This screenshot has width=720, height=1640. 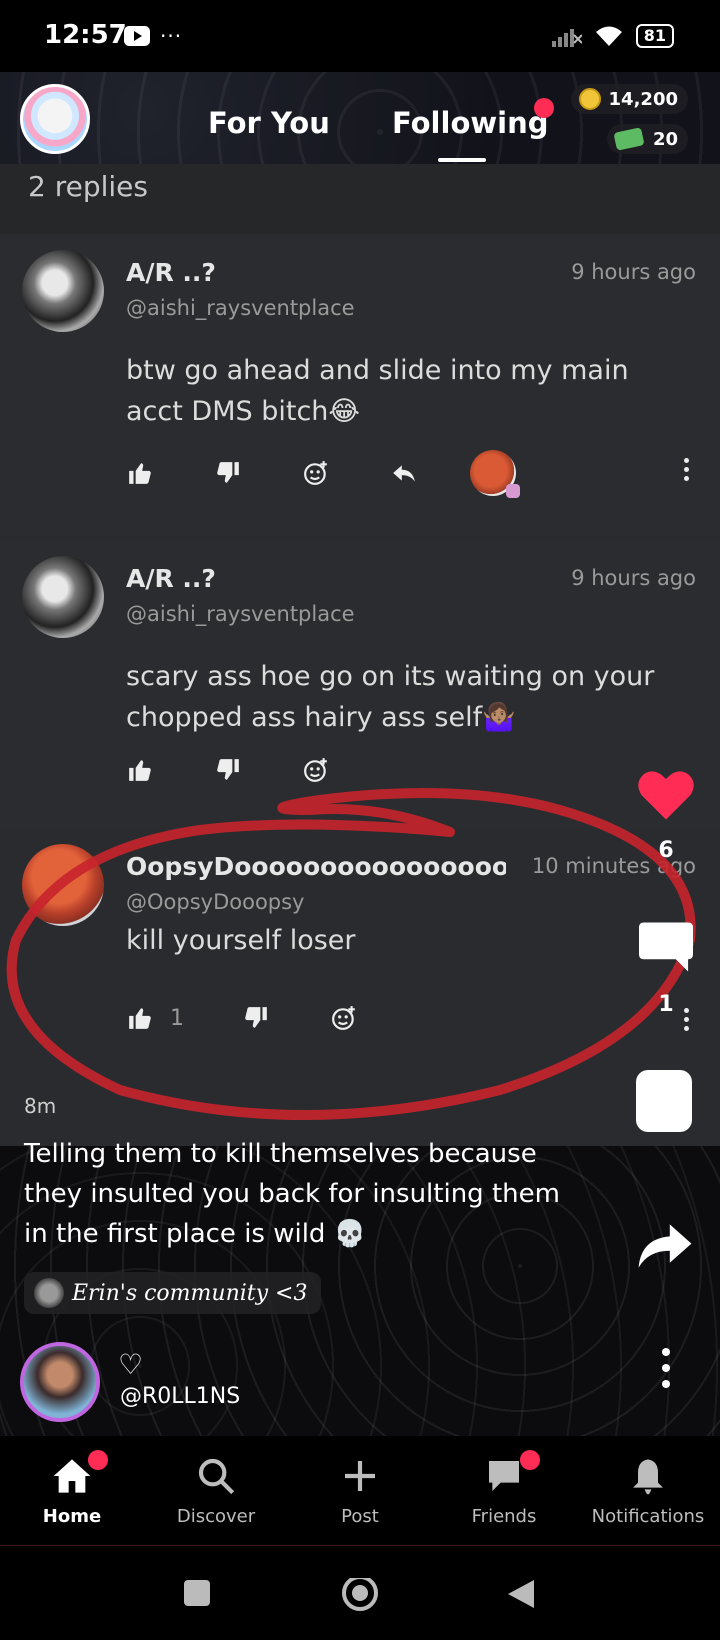 I want to click on bell-icon, so click(x=648, y=1477).